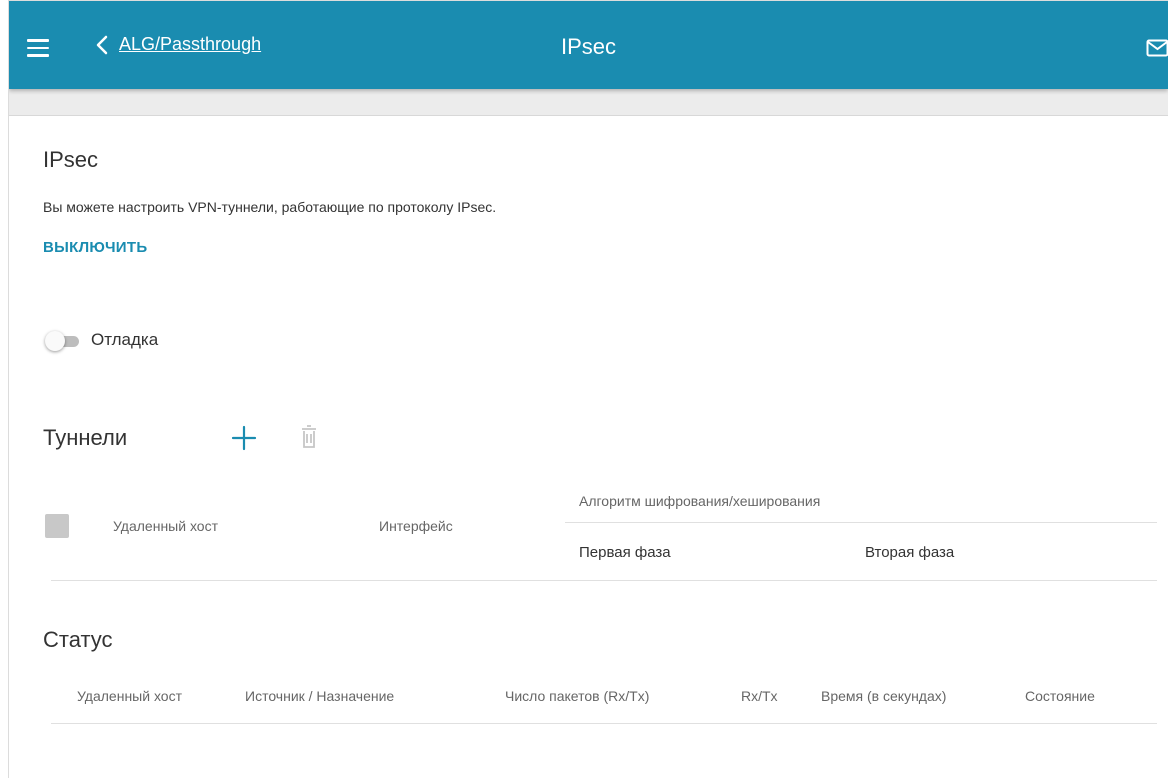 The width and height of the screenshot is (1168, 778). What do you see at coordinates (577, 696) in the screenshot?
I see `status-col-packets: Число пакетов (Rx/Tx)` at bounding box center [577, 696].